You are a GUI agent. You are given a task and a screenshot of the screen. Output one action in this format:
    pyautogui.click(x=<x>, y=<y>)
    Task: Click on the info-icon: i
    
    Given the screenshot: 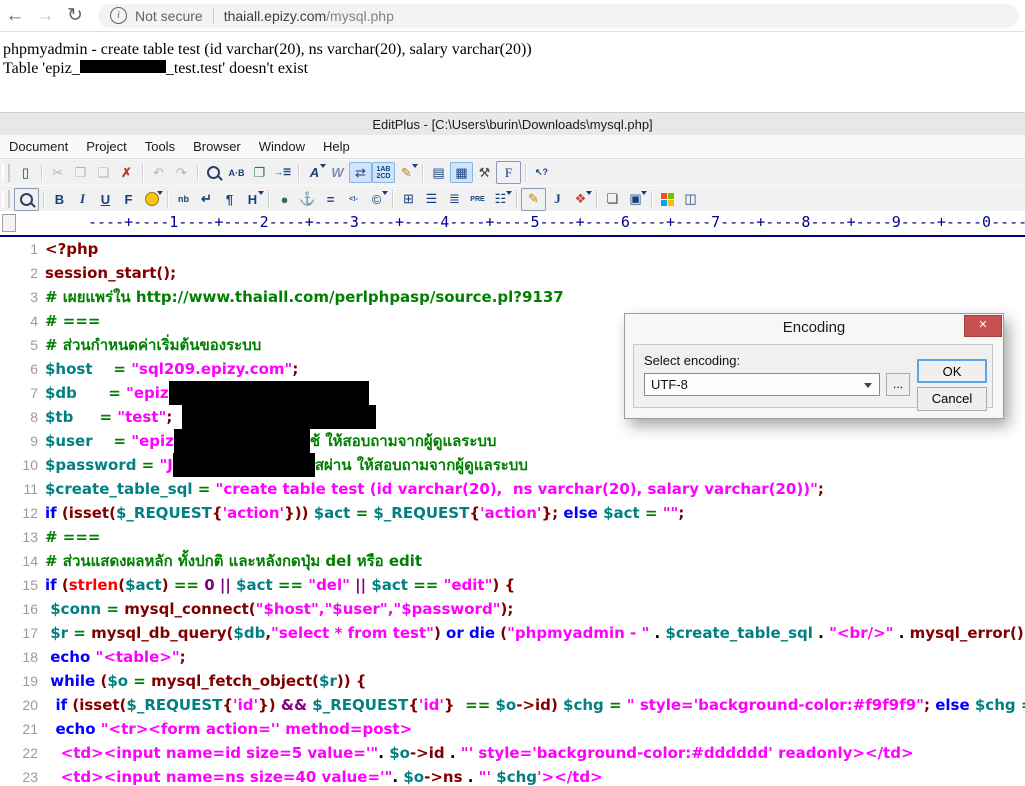 What is the action you would take?
    pyautogui.click(x=118, y=15)
    